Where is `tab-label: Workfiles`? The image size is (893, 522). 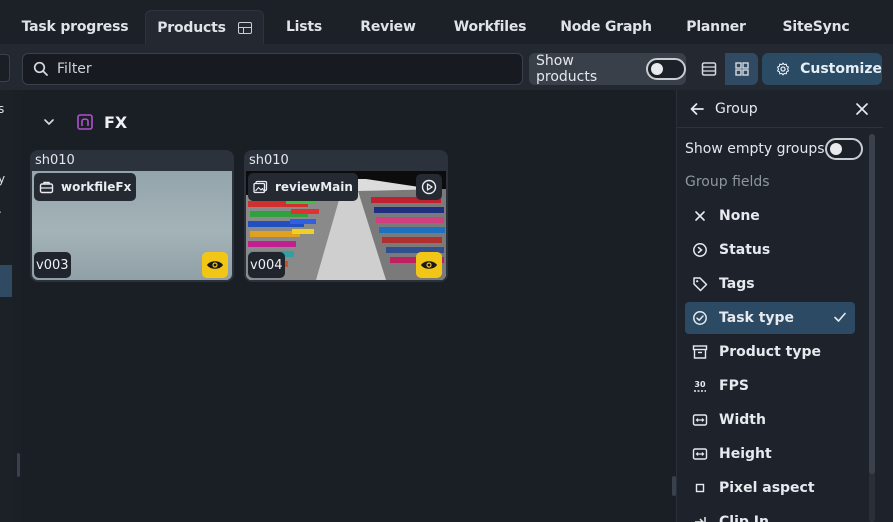 tab-label: Workfiles is located at coordinates (490, 27).